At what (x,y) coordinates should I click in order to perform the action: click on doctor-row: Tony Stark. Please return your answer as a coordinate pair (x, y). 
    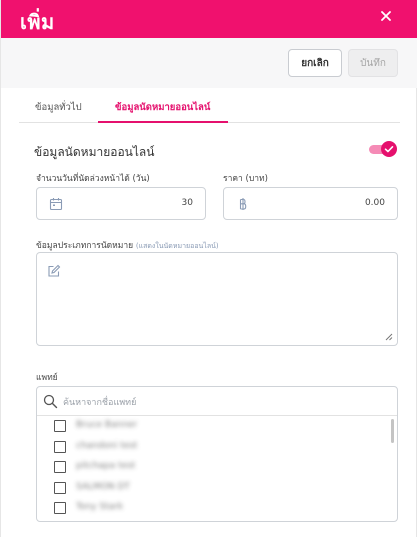
    Looking at the image, I should click on (217, 508).